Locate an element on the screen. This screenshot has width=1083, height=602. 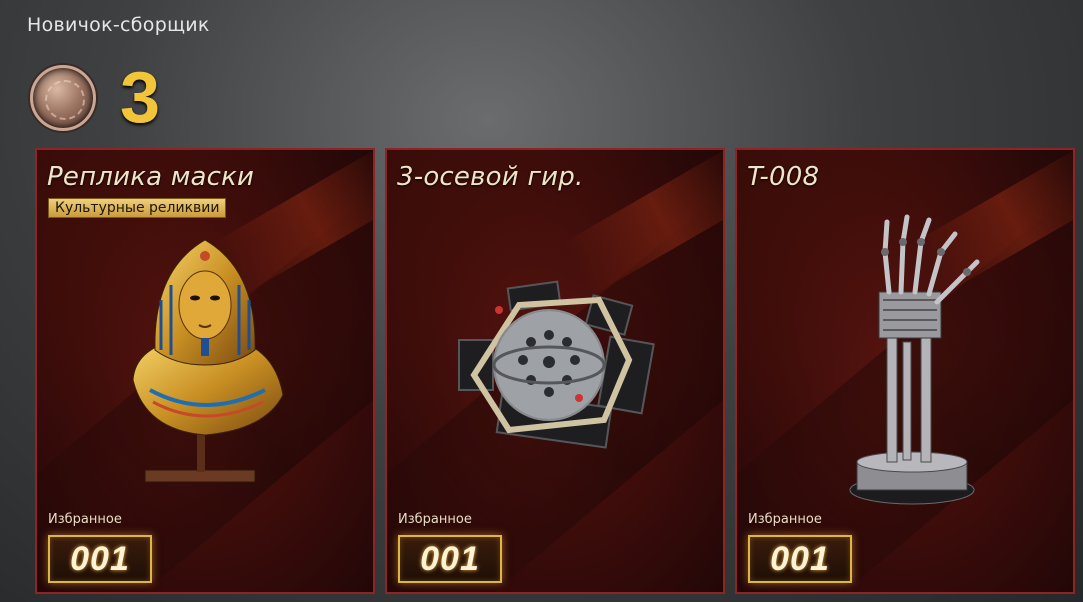
page-title: Новичок-сборщик is located at coordinates (118, 25).